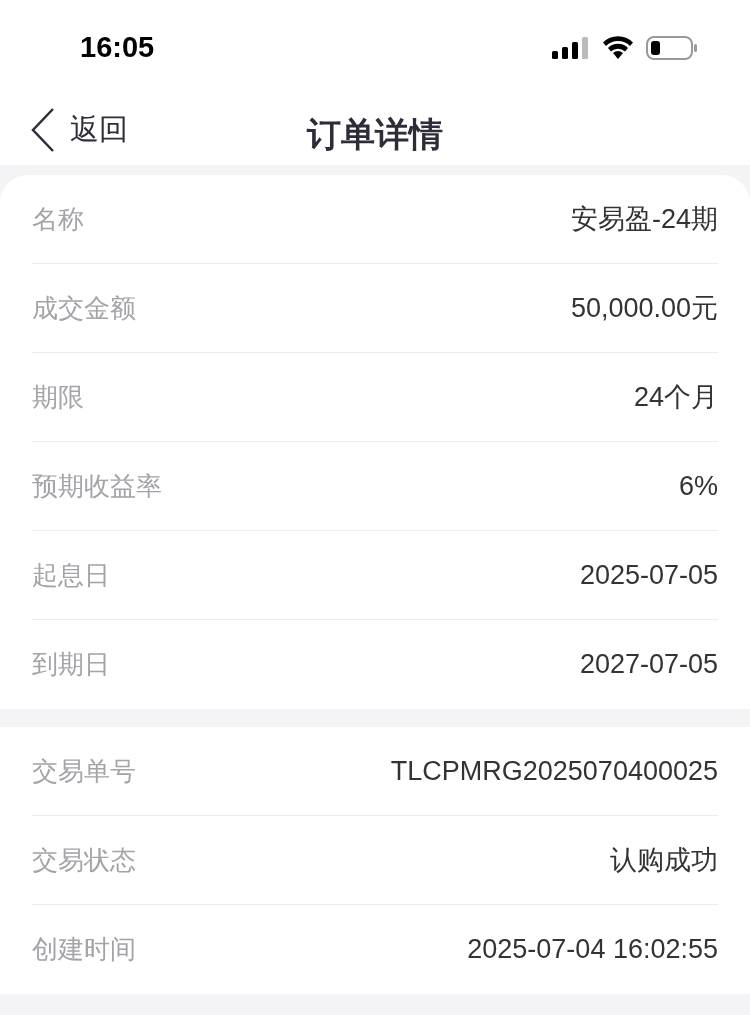  I want to click on field-label: 交易单号, so click(84, 771).